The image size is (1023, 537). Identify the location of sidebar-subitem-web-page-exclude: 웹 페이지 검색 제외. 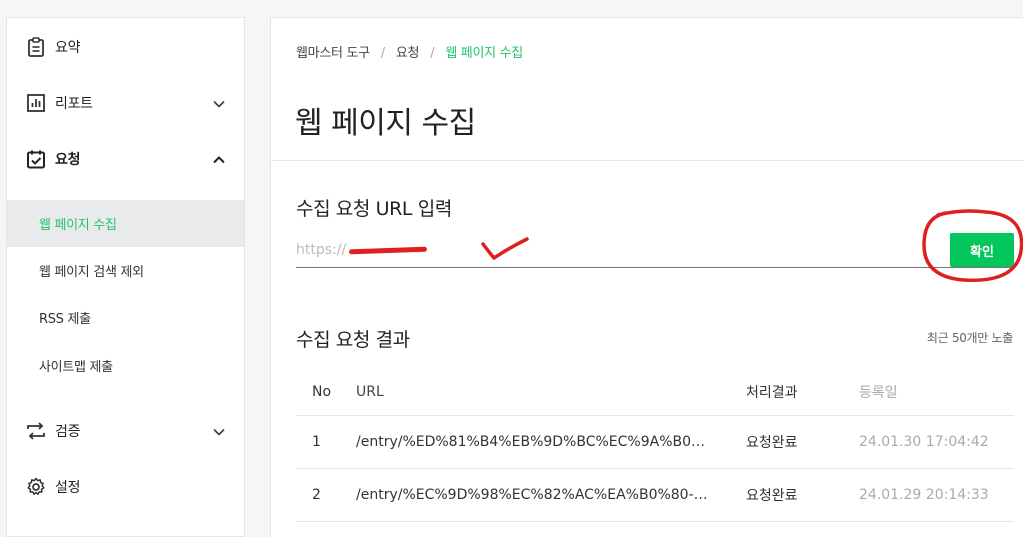
(125, 270).